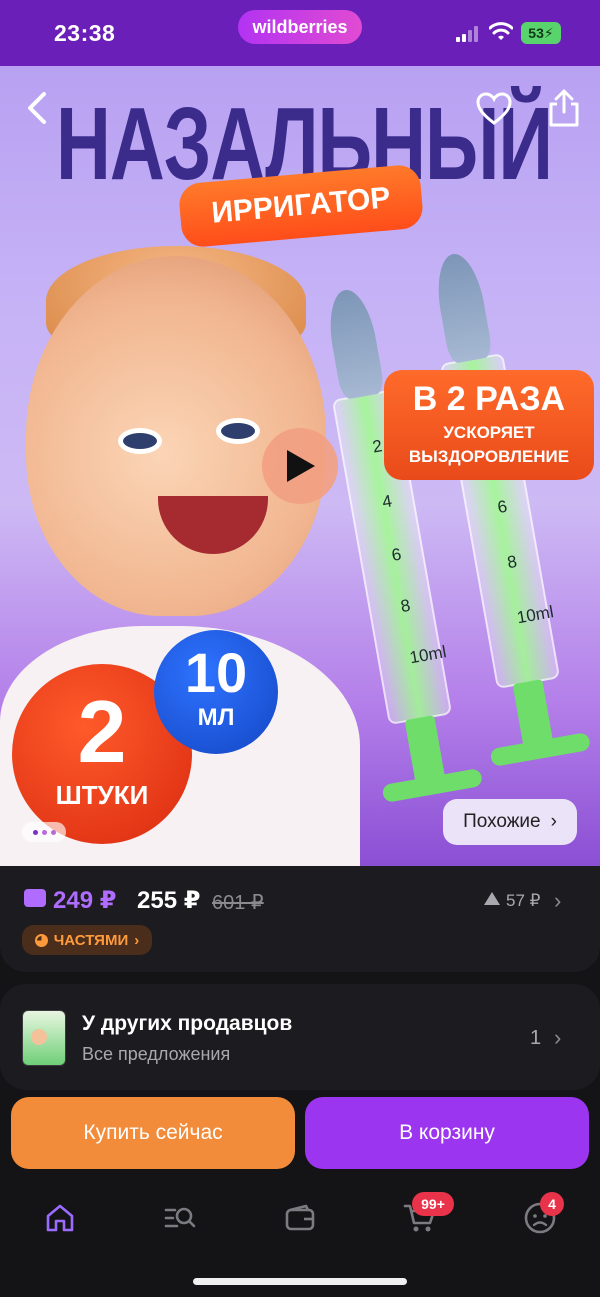 This screenshot has width=600, height=1297. Describe the element at coordinates (536, 33) in the screenshot. I see `battery-level: 53` at that location.